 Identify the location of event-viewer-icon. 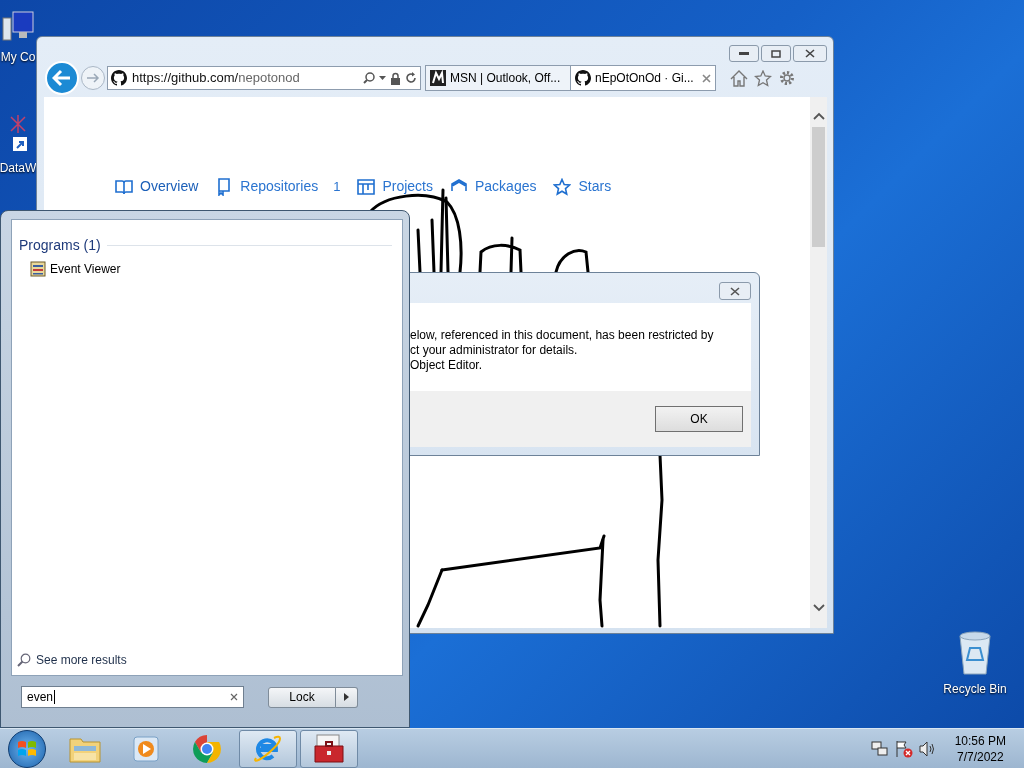
(38, 269).